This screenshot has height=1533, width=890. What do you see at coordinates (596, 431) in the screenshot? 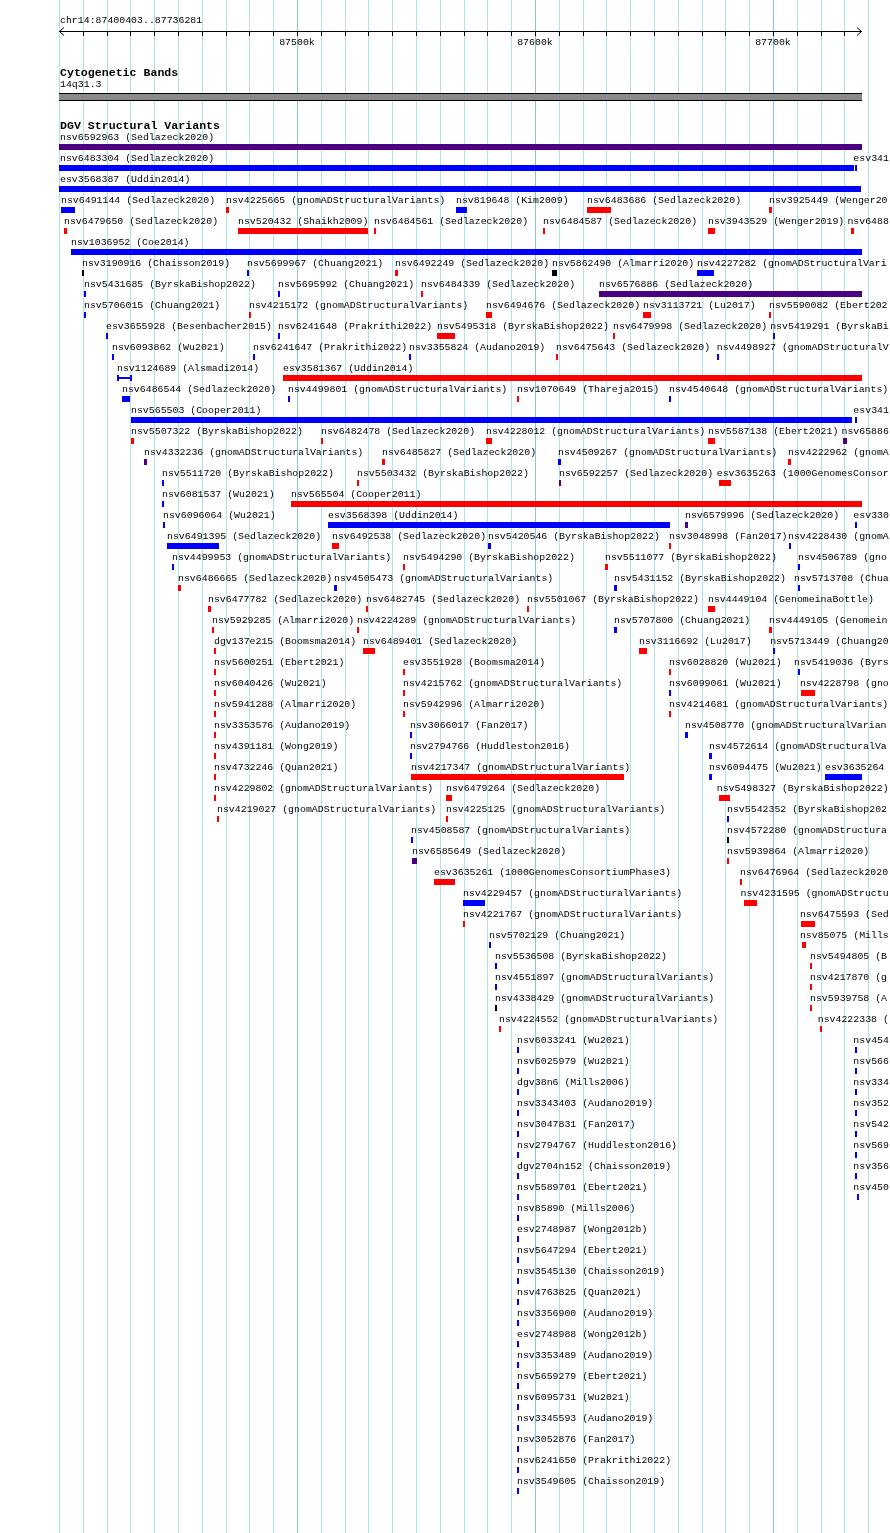
I see `feature-label: nsv4228012 (gnomADStructuralVariants)` at bounding box center [596, 431].